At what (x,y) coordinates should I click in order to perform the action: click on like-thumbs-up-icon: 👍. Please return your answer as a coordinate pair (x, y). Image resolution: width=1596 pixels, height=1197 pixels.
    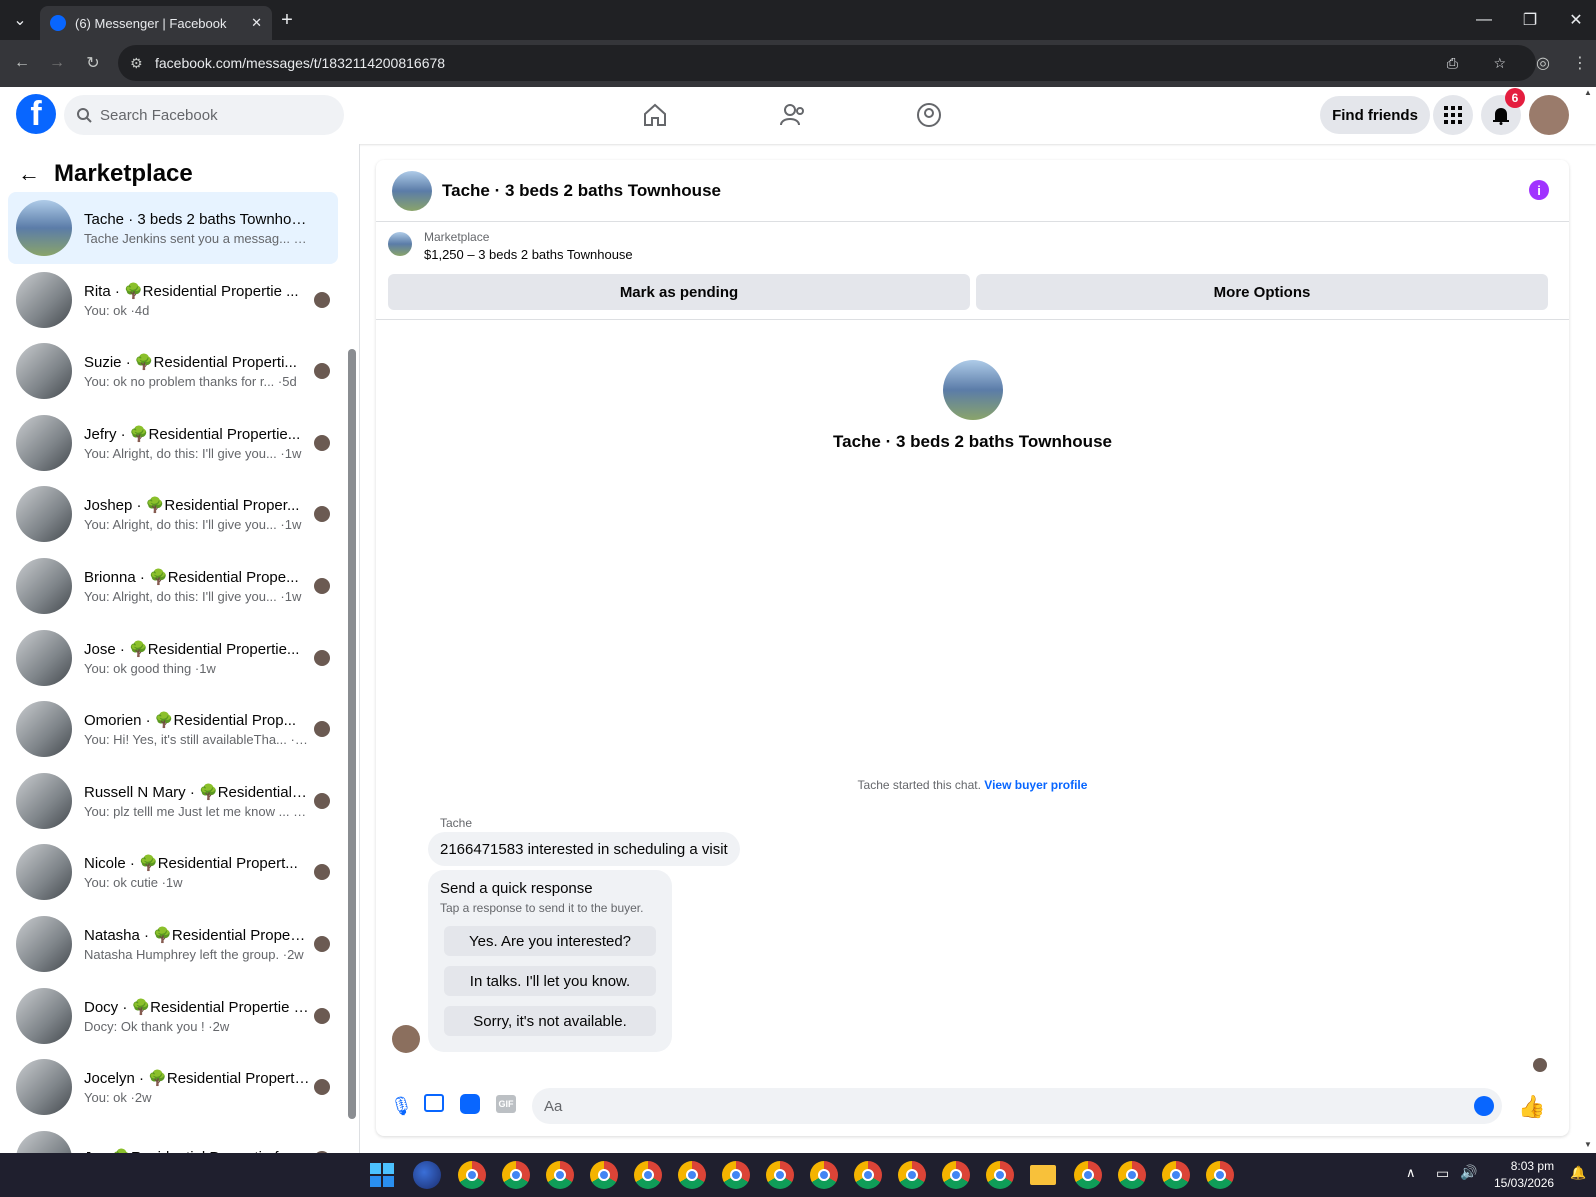
    Looking at the image, I should click on (1531, 1107).